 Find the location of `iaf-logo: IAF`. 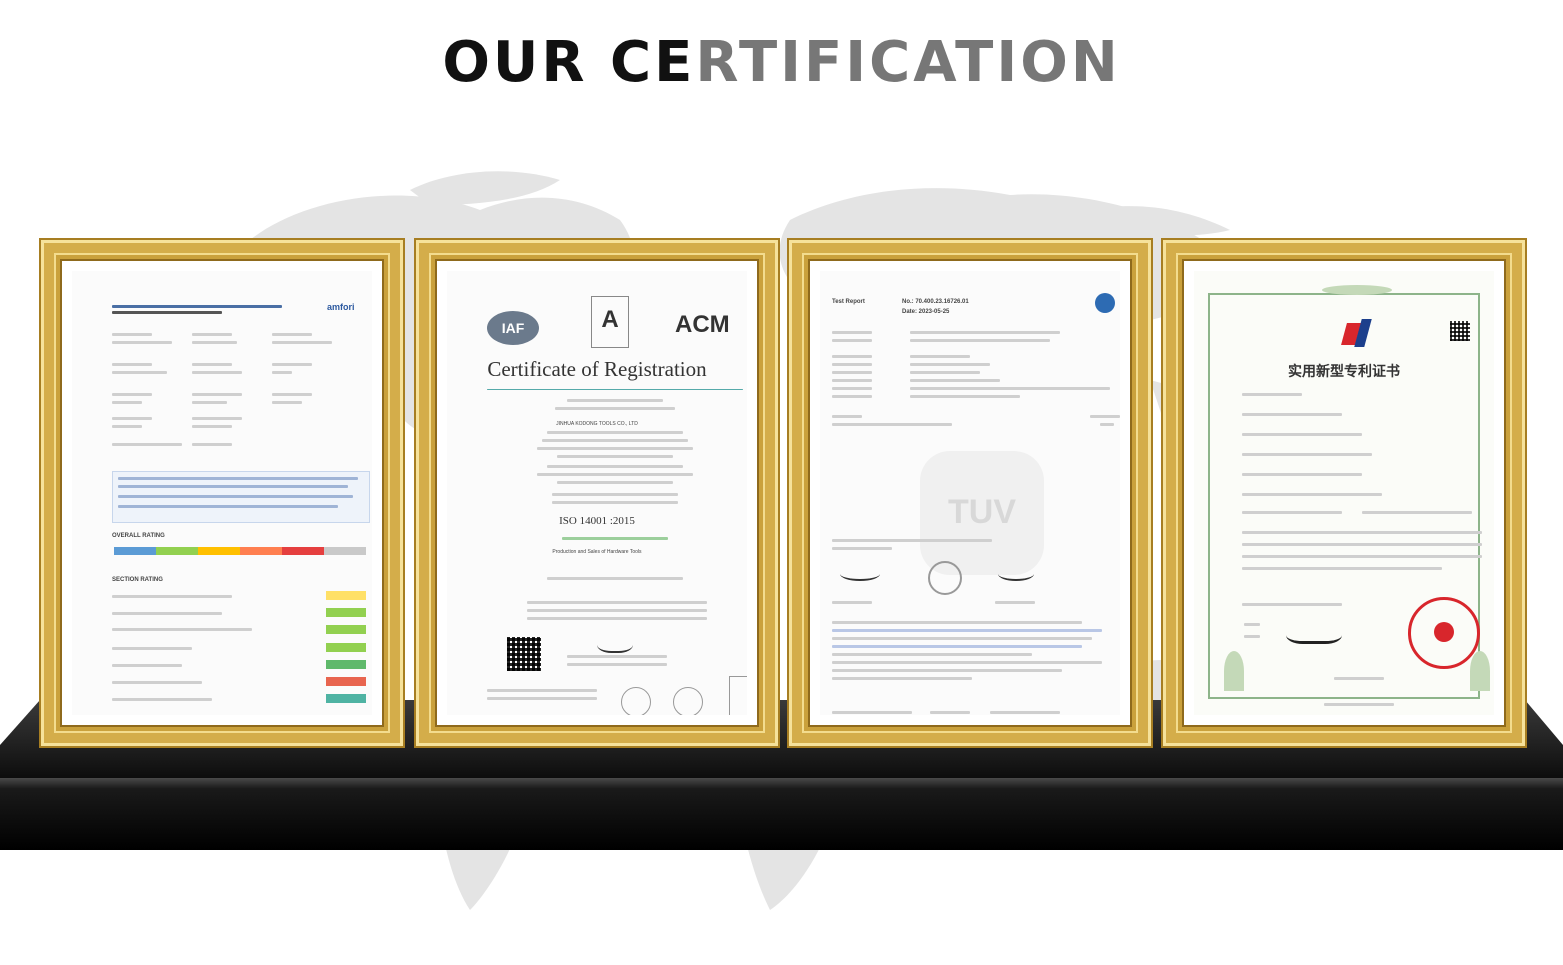

iaf-logo: IAF is located at coordinates (513, 328).